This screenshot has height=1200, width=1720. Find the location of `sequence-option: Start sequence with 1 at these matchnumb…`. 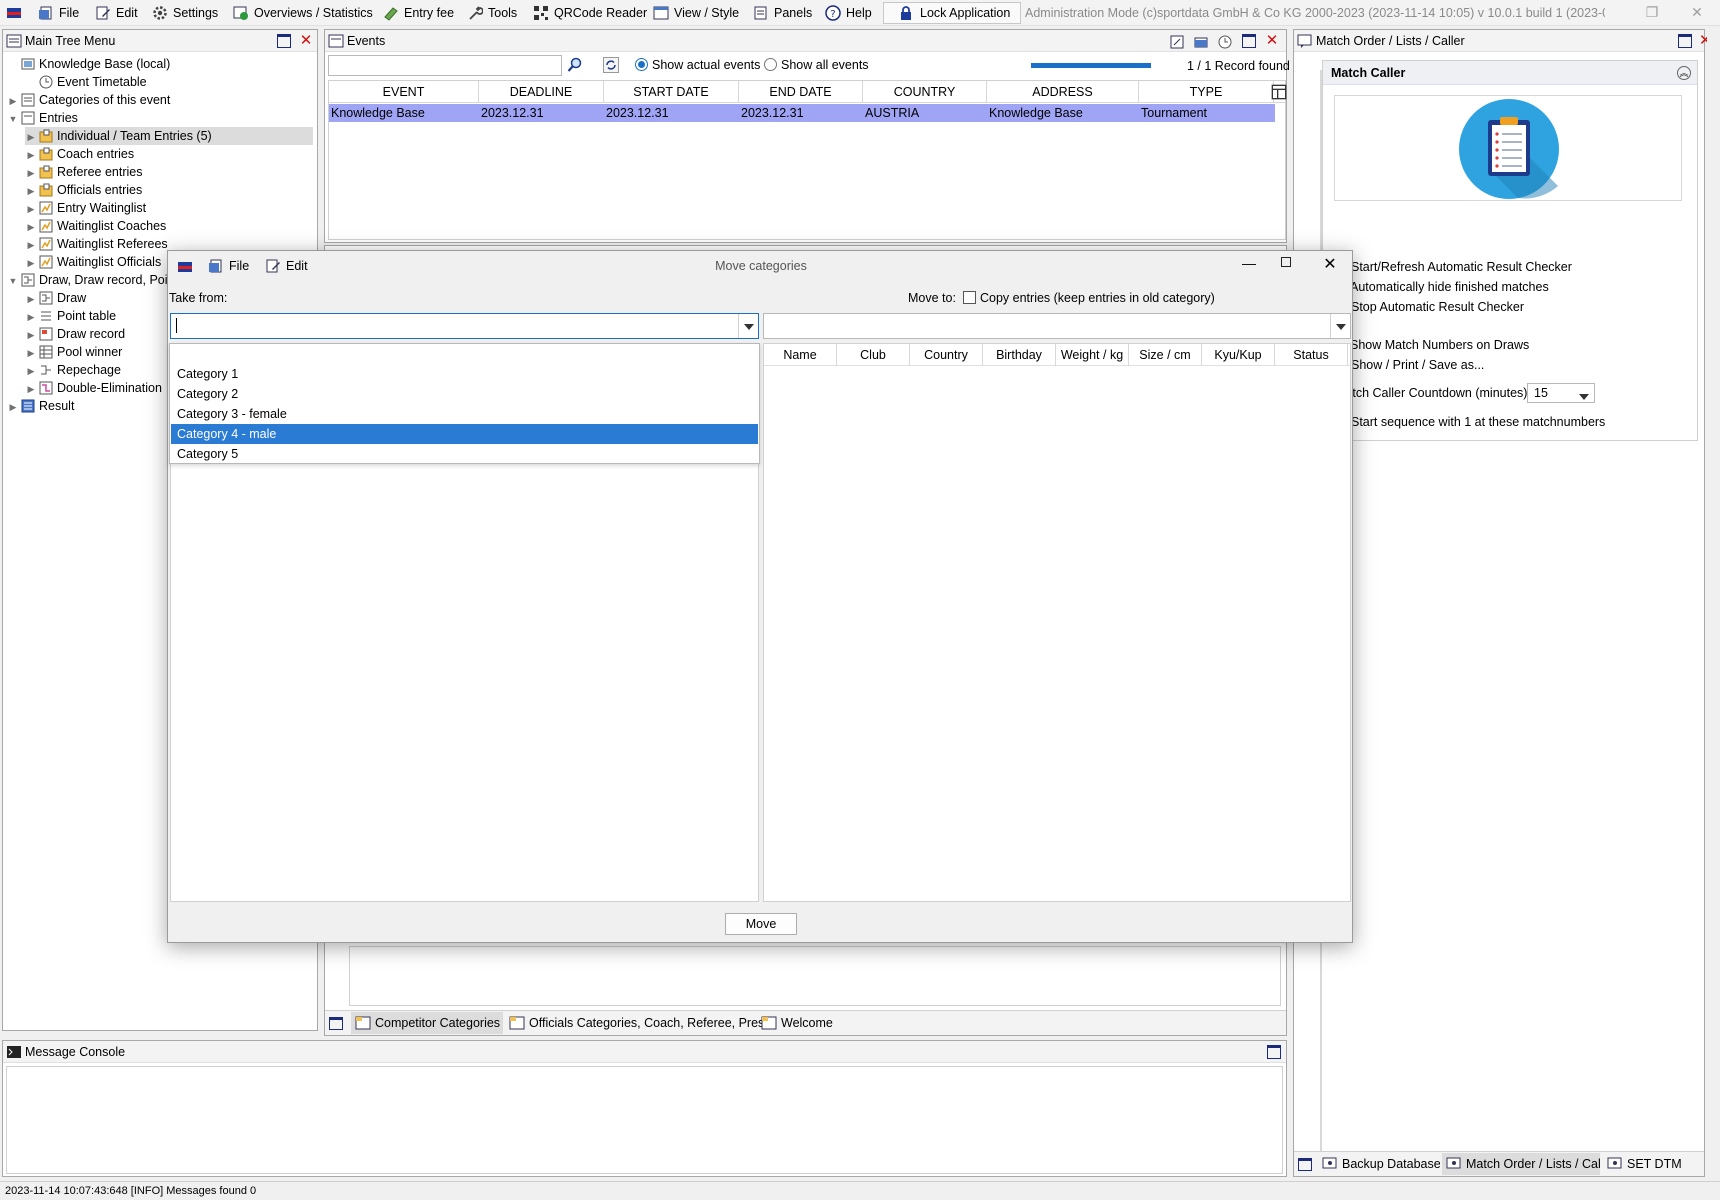

sequence-option: Start sequence with 1 at these matchnumb… is located at coordinates (1469, 422).